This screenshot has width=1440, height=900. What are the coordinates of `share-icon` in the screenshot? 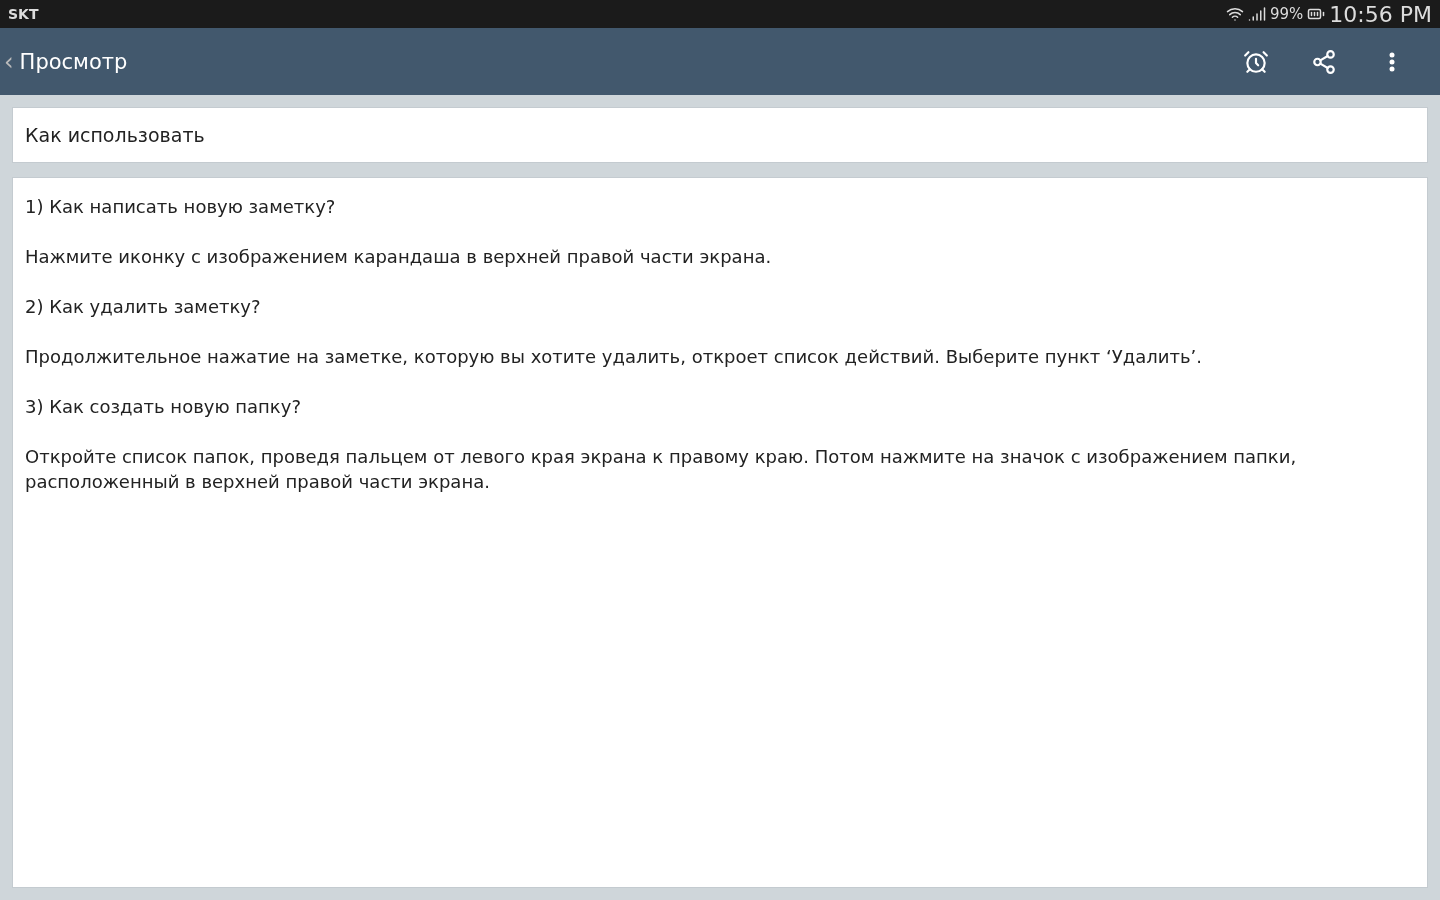 It's located at (1324, 61).